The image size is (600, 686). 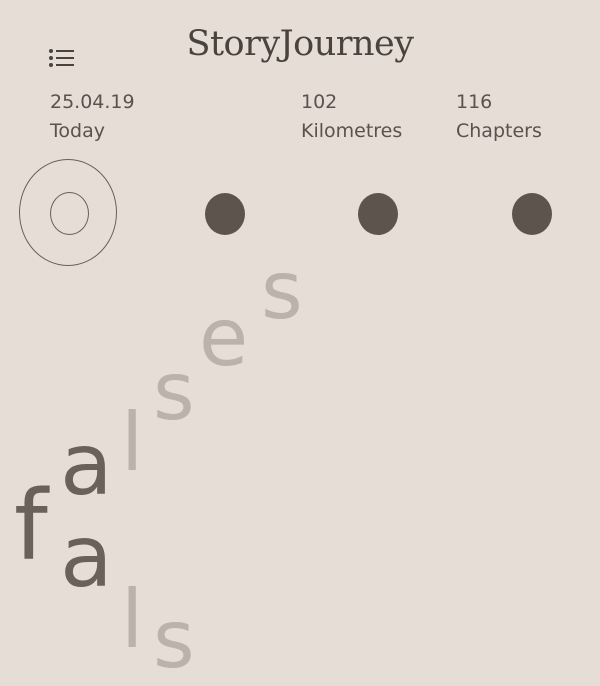 I want to click on stat-date: 25.04.19 Today, so click(x=92, y=117).